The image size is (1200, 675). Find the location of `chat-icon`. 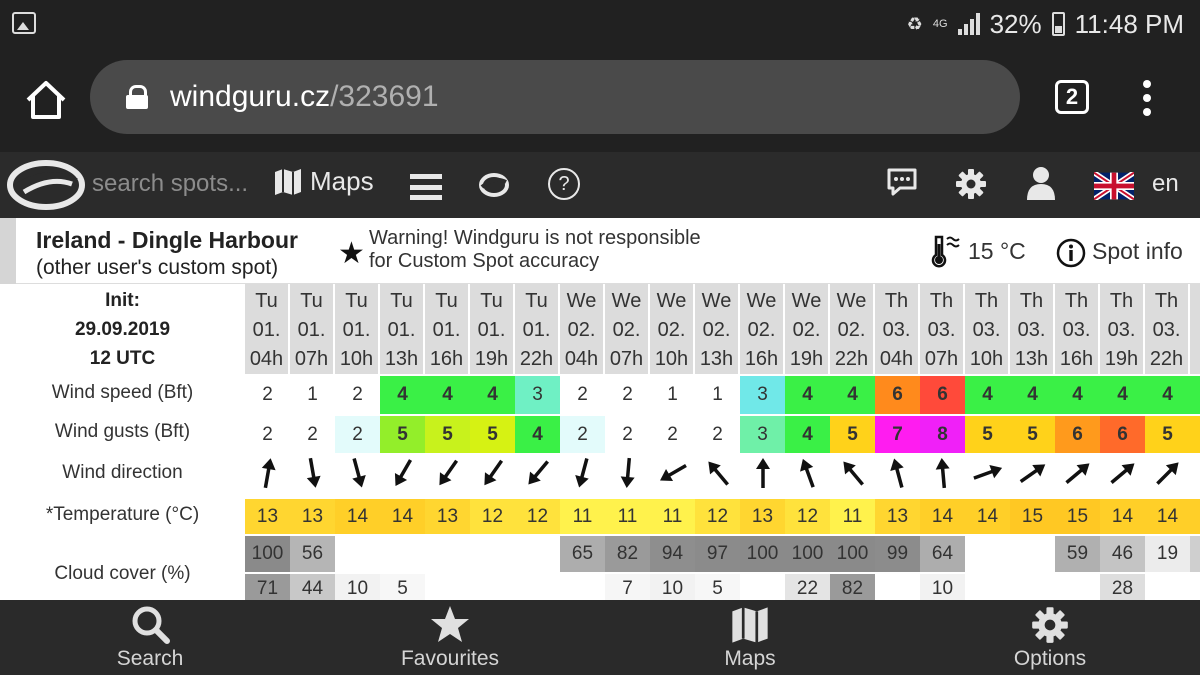

chat-icon is located at coordinates (902, 182).